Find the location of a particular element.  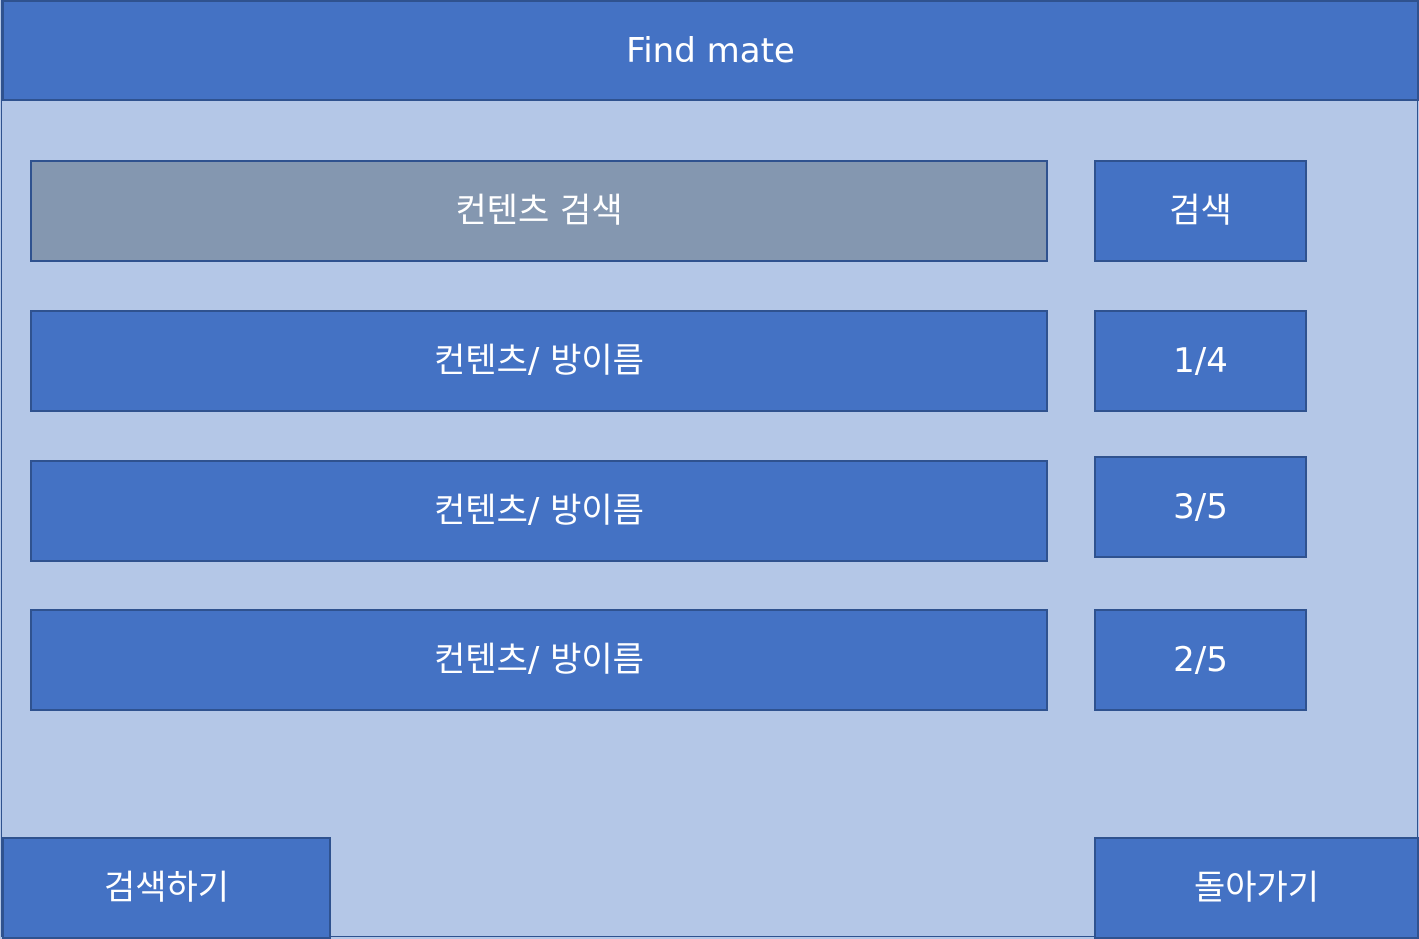

room-member-count: 3/5 is located at coordinates (1200, 507).